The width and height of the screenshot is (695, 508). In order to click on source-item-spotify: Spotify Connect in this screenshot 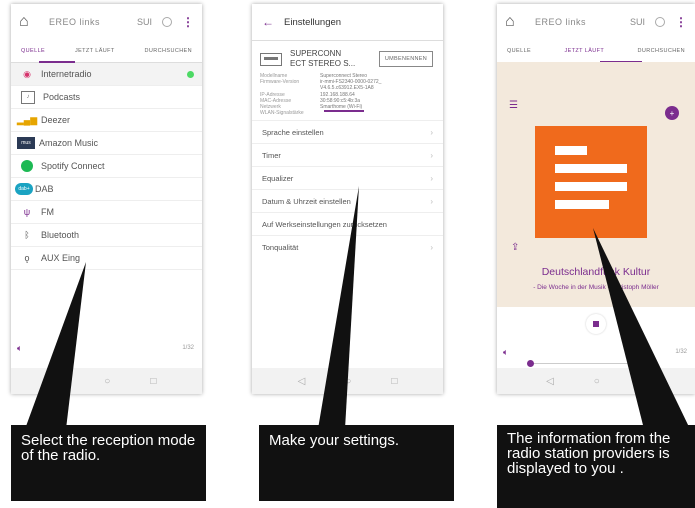, I will do `click(106, 166)`.